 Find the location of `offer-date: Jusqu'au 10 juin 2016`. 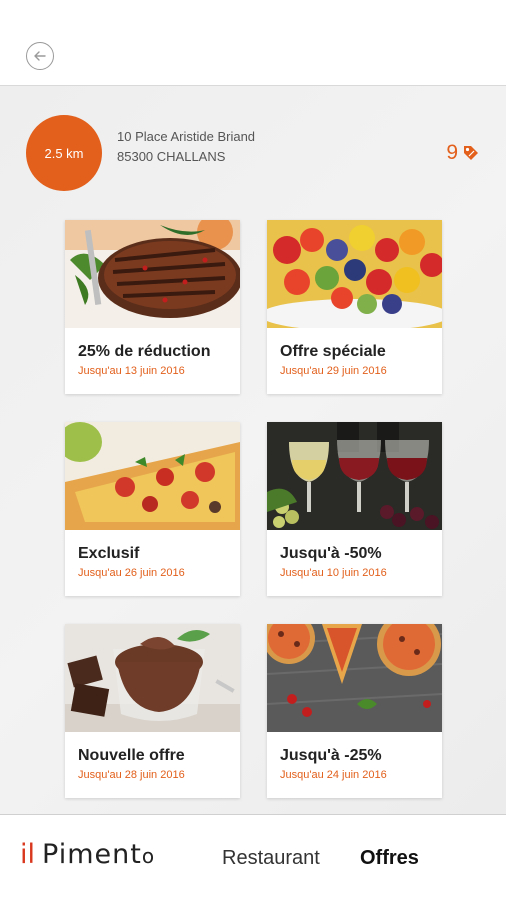

offer-date: Jusqu'au 10 juin 2016 is located at coordinates (333, 573).